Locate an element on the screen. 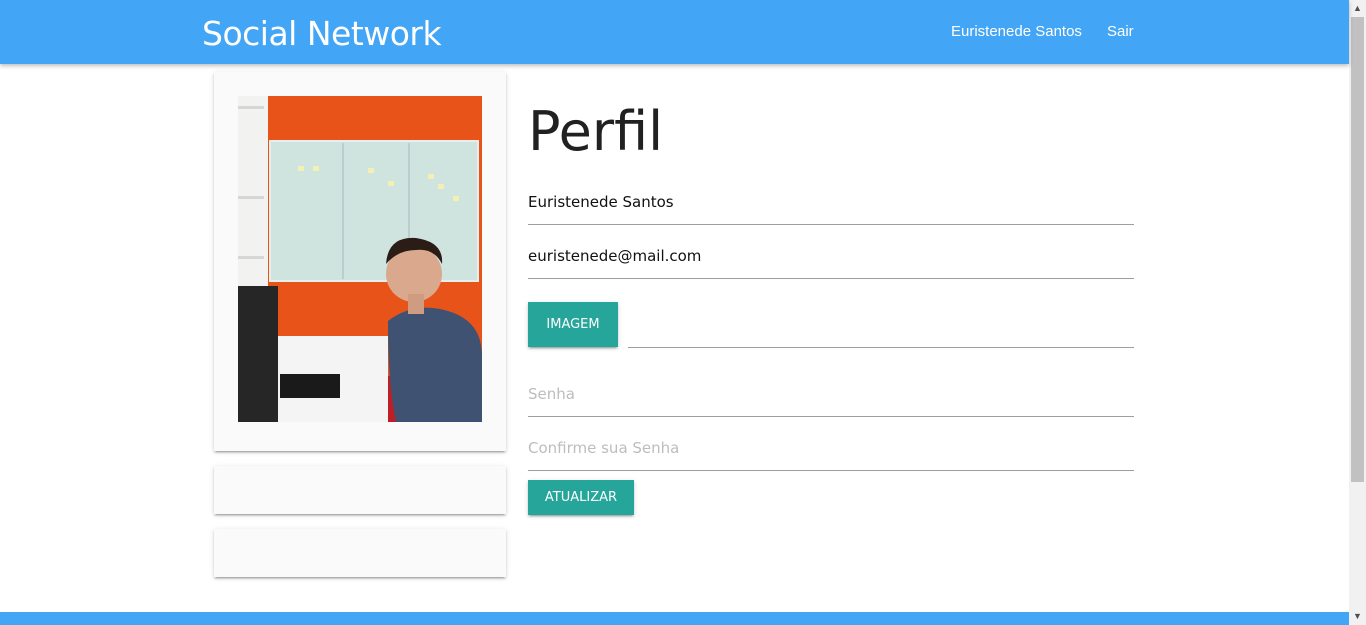  nav-logout-link: Sair is located at coordinates (1120, 31).